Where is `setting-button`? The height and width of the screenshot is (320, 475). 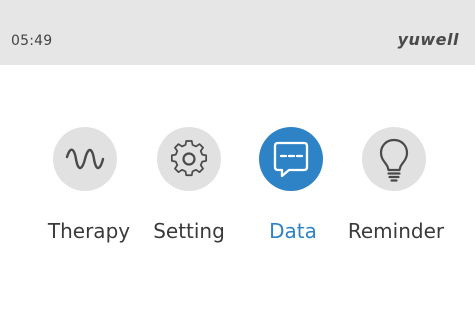 setting-button is located at coordinates (189, 159).